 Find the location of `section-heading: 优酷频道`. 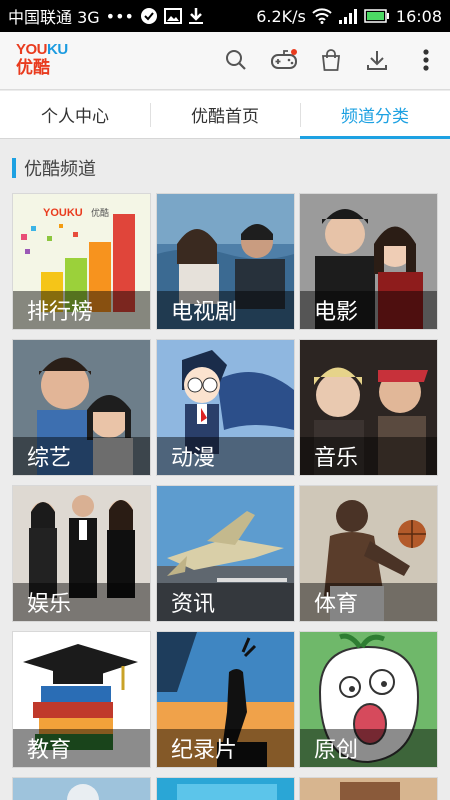

section-heading: 优酷频道 is located at coordinates (54, 169).